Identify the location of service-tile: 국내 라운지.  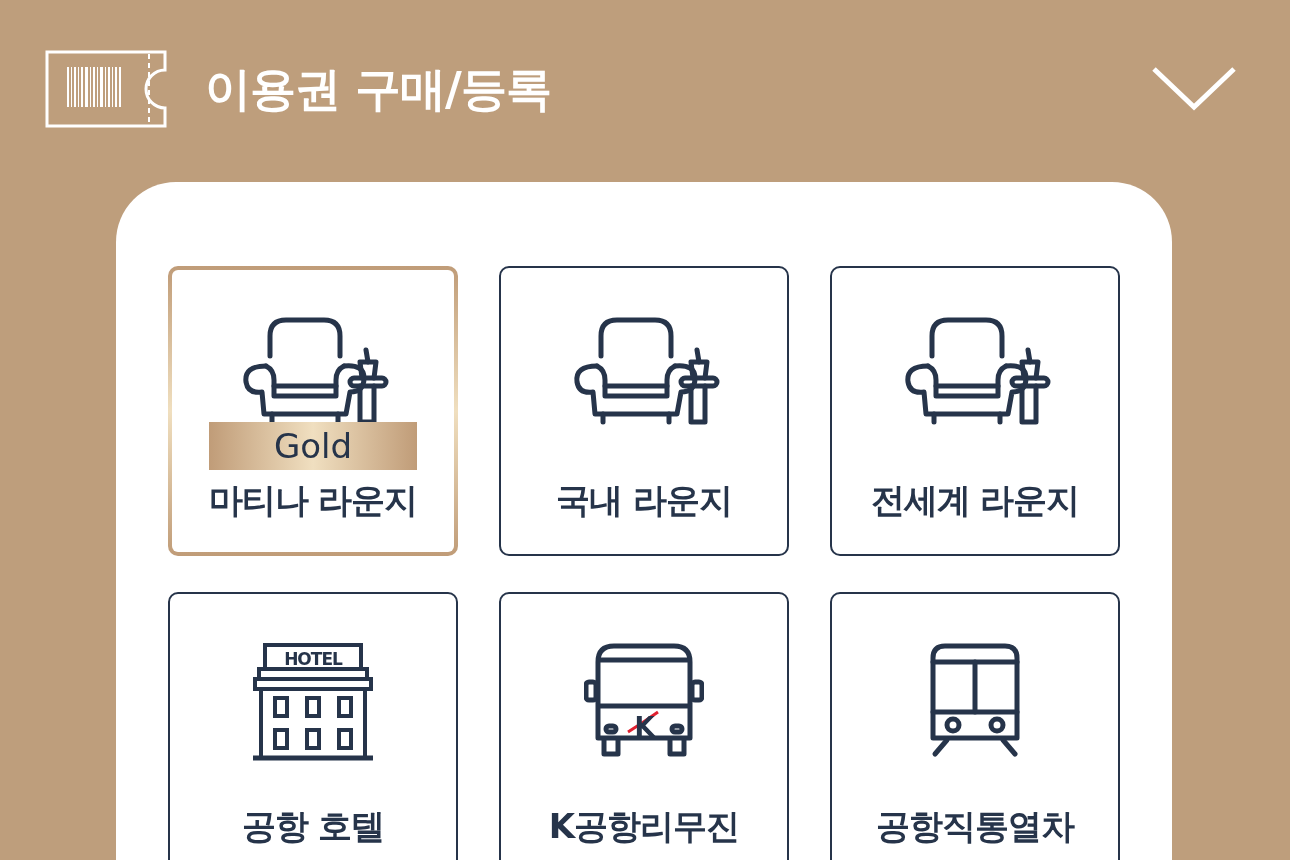
(644, 411).